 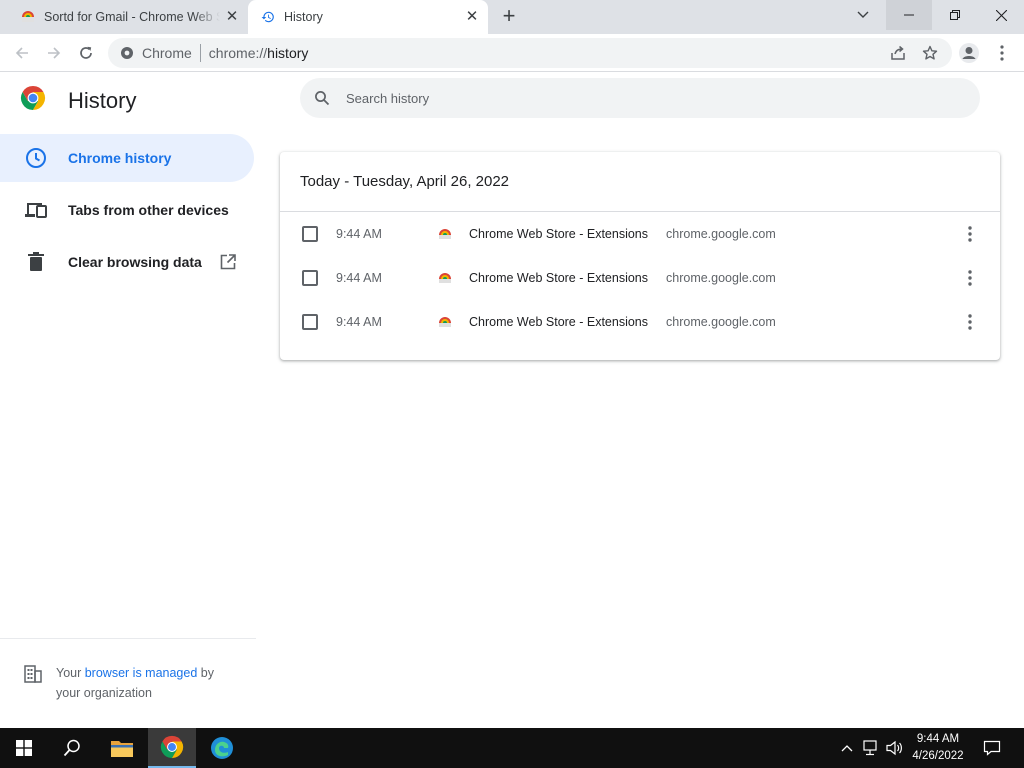 What do you see at coordinates (530, 53) in the screenshot?
I see `address-bar: Chrome chrome://history` at bounding box center [530, 53].